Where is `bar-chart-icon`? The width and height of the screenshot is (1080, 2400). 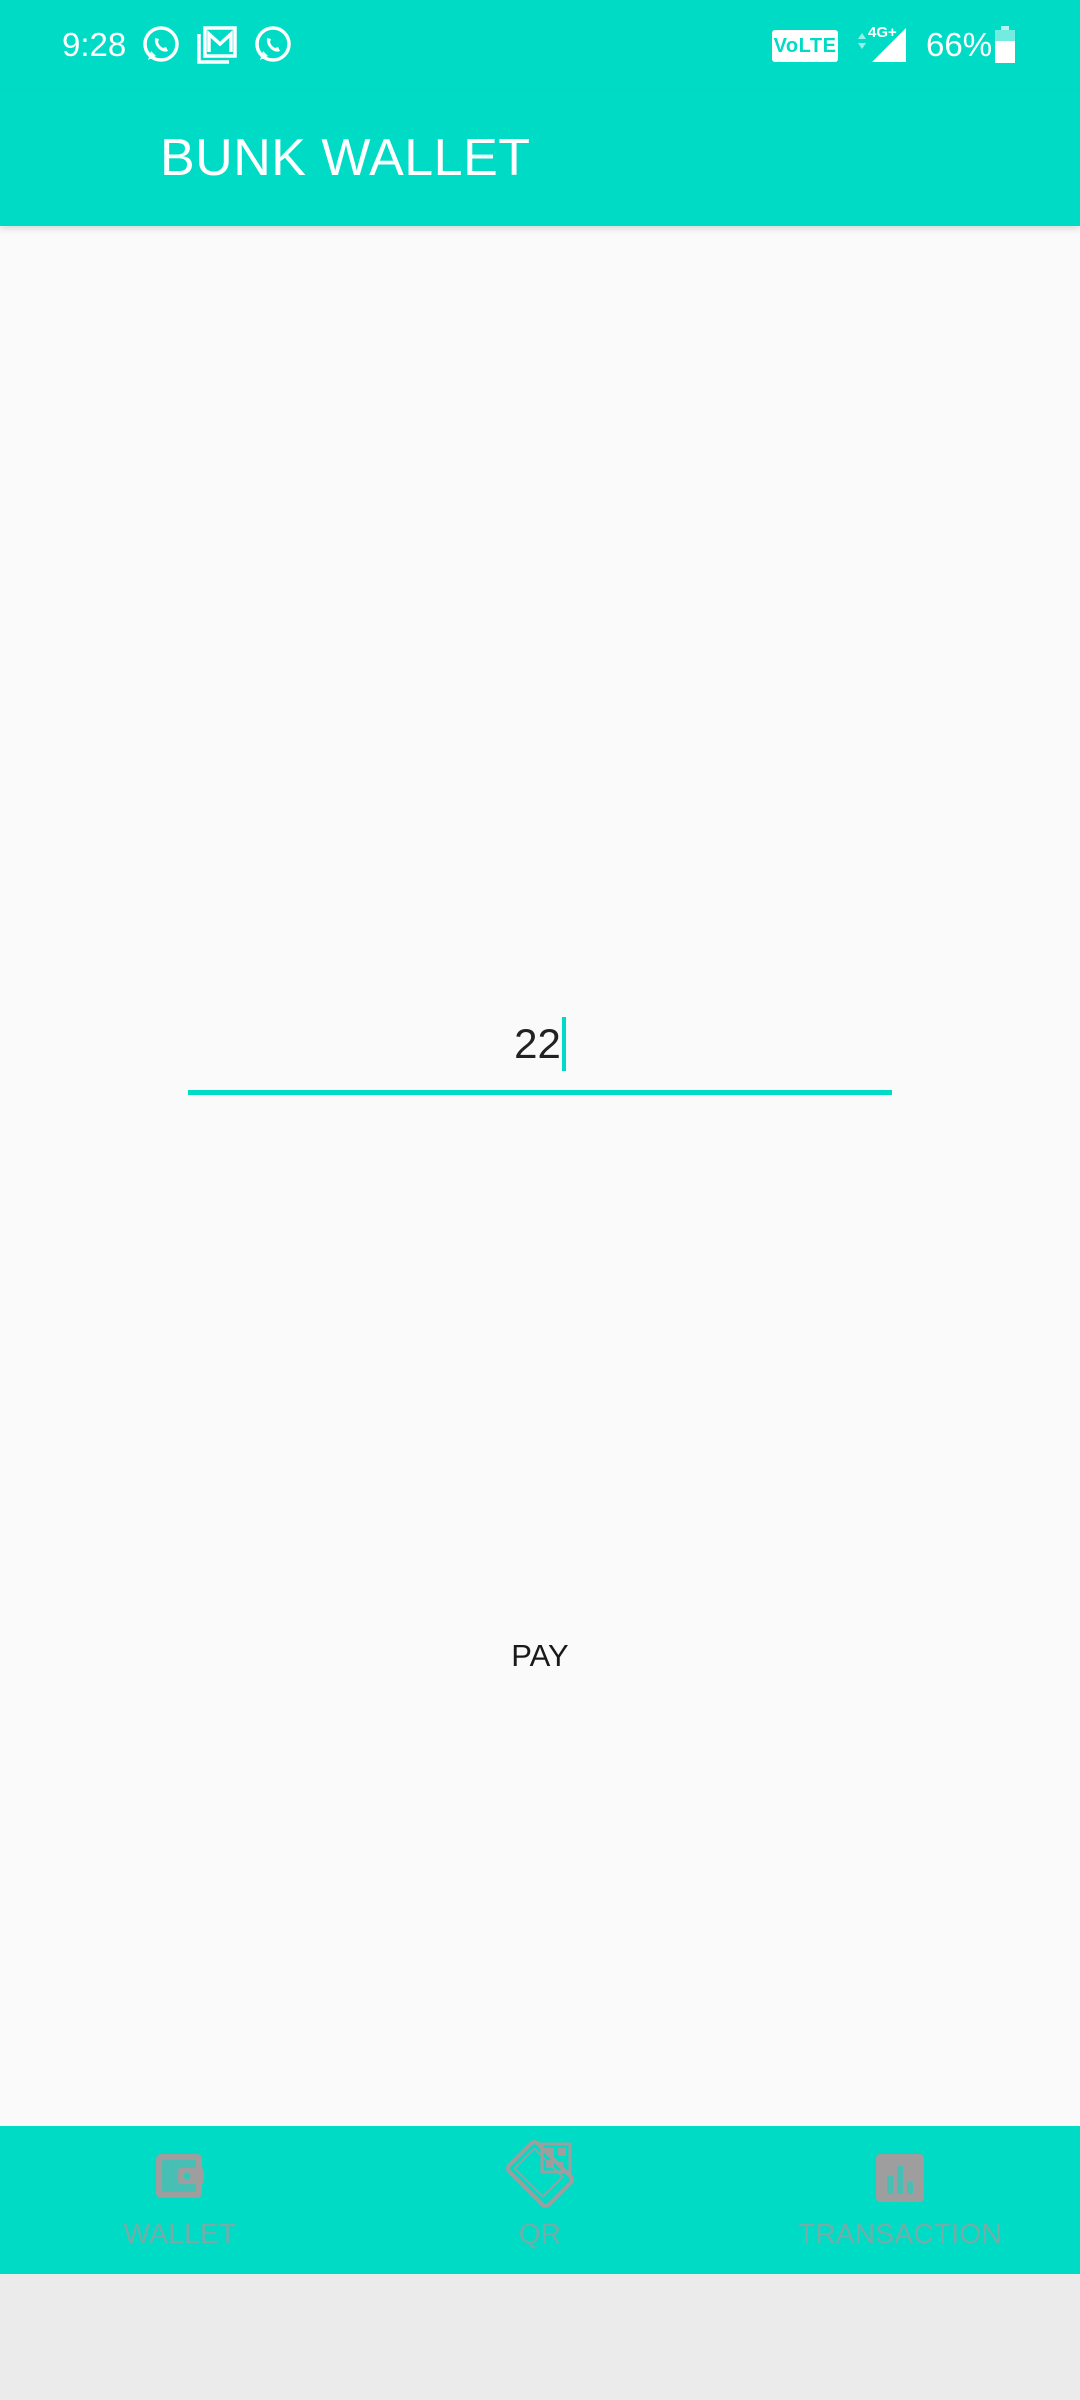 bar-chart-icon is located at coordinates (900, 2176).